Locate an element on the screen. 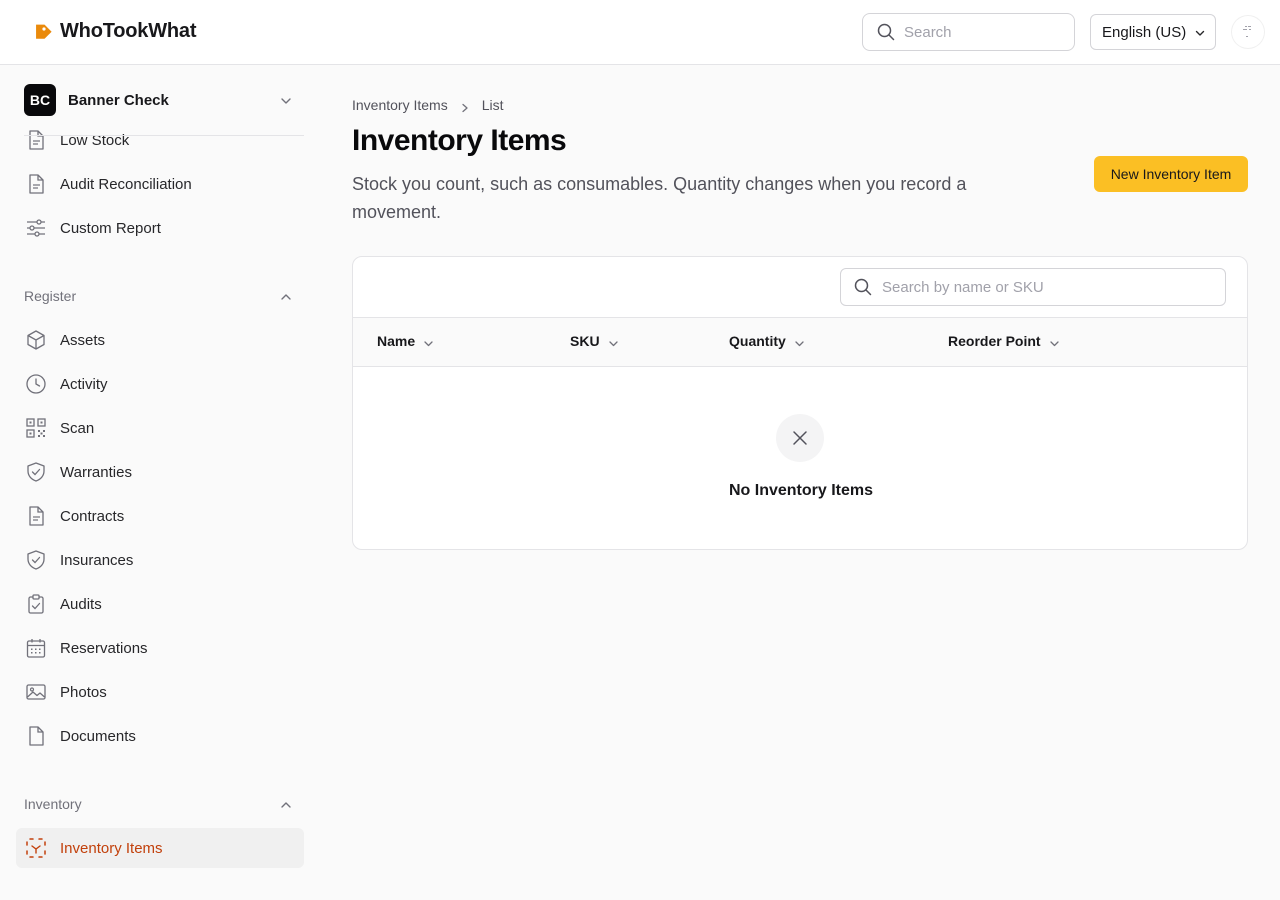  image-icon is located at coordinates (36, 692).